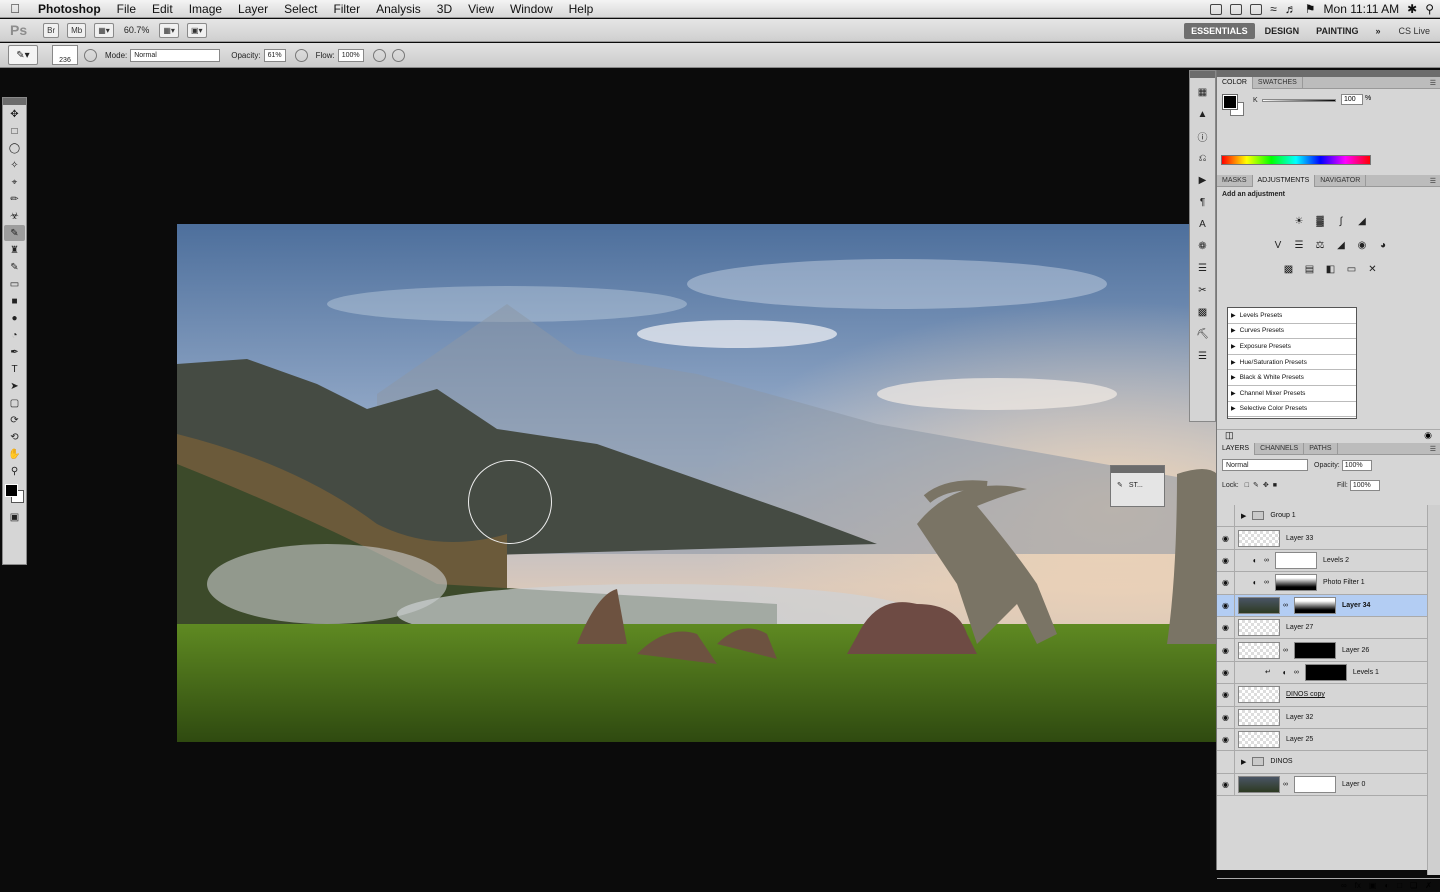  What do you see at coordinates (1202, 334) in the screenshot?
I see `tool-presets-panel-icon: ⛏` at bounding box center [1202, 334].